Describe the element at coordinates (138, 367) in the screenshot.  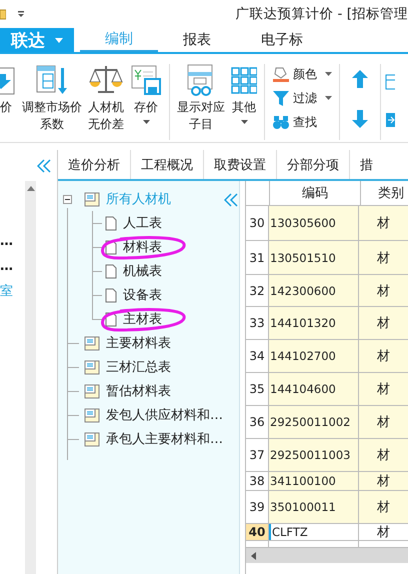
I see `tree-item: 三材汇总表` at that location.